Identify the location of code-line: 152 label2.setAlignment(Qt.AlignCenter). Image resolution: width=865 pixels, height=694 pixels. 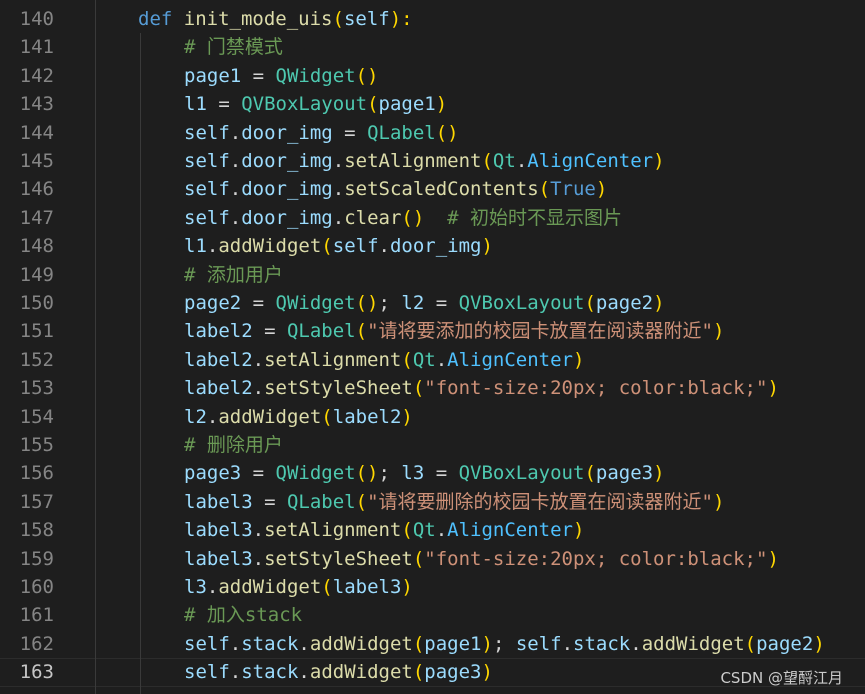
(432, 360).